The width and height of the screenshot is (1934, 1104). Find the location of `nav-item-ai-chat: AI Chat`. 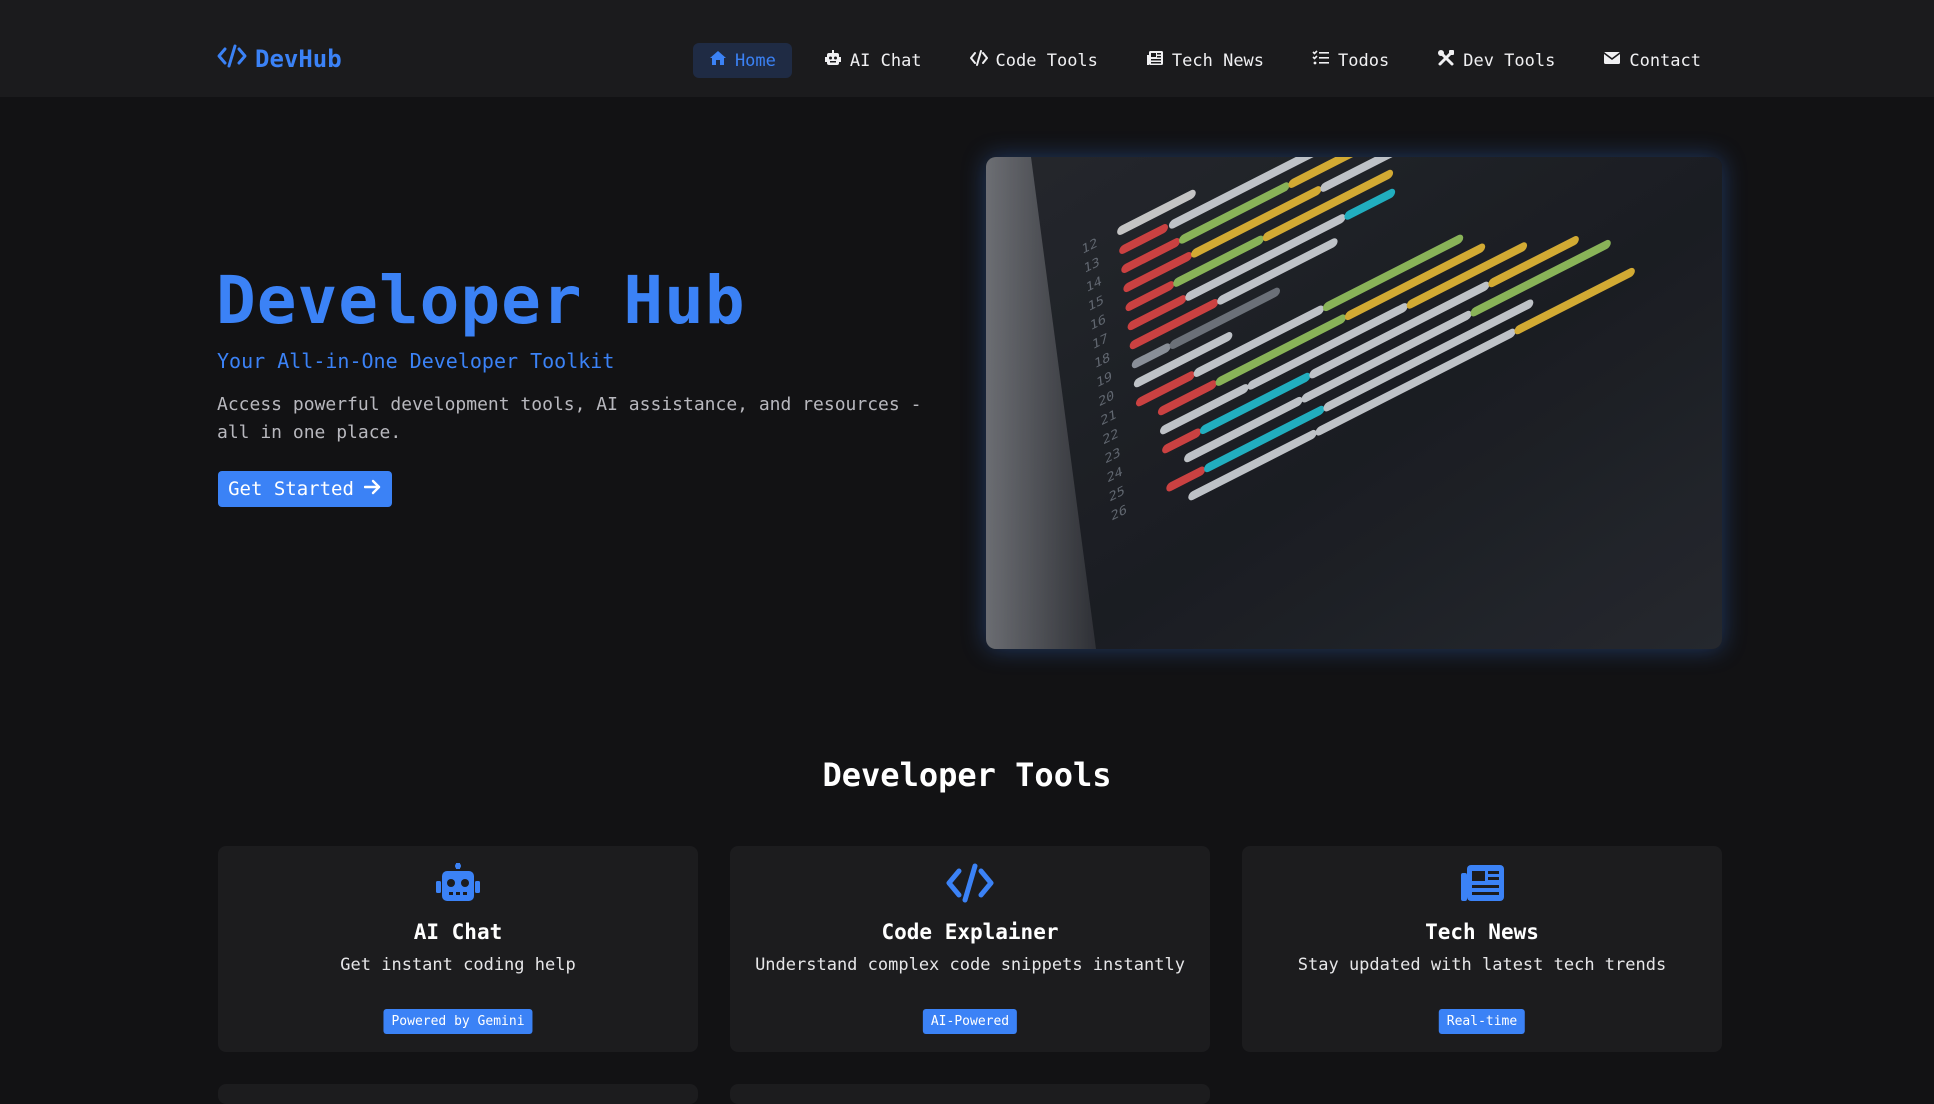

nav-item-ai-chat: AI Chat is located at coordinates (873, 60).